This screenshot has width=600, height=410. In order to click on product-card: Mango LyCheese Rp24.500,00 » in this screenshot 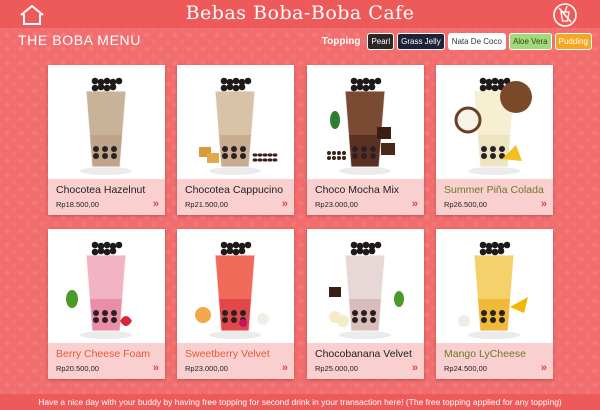, I will do `click(494, 304)`.